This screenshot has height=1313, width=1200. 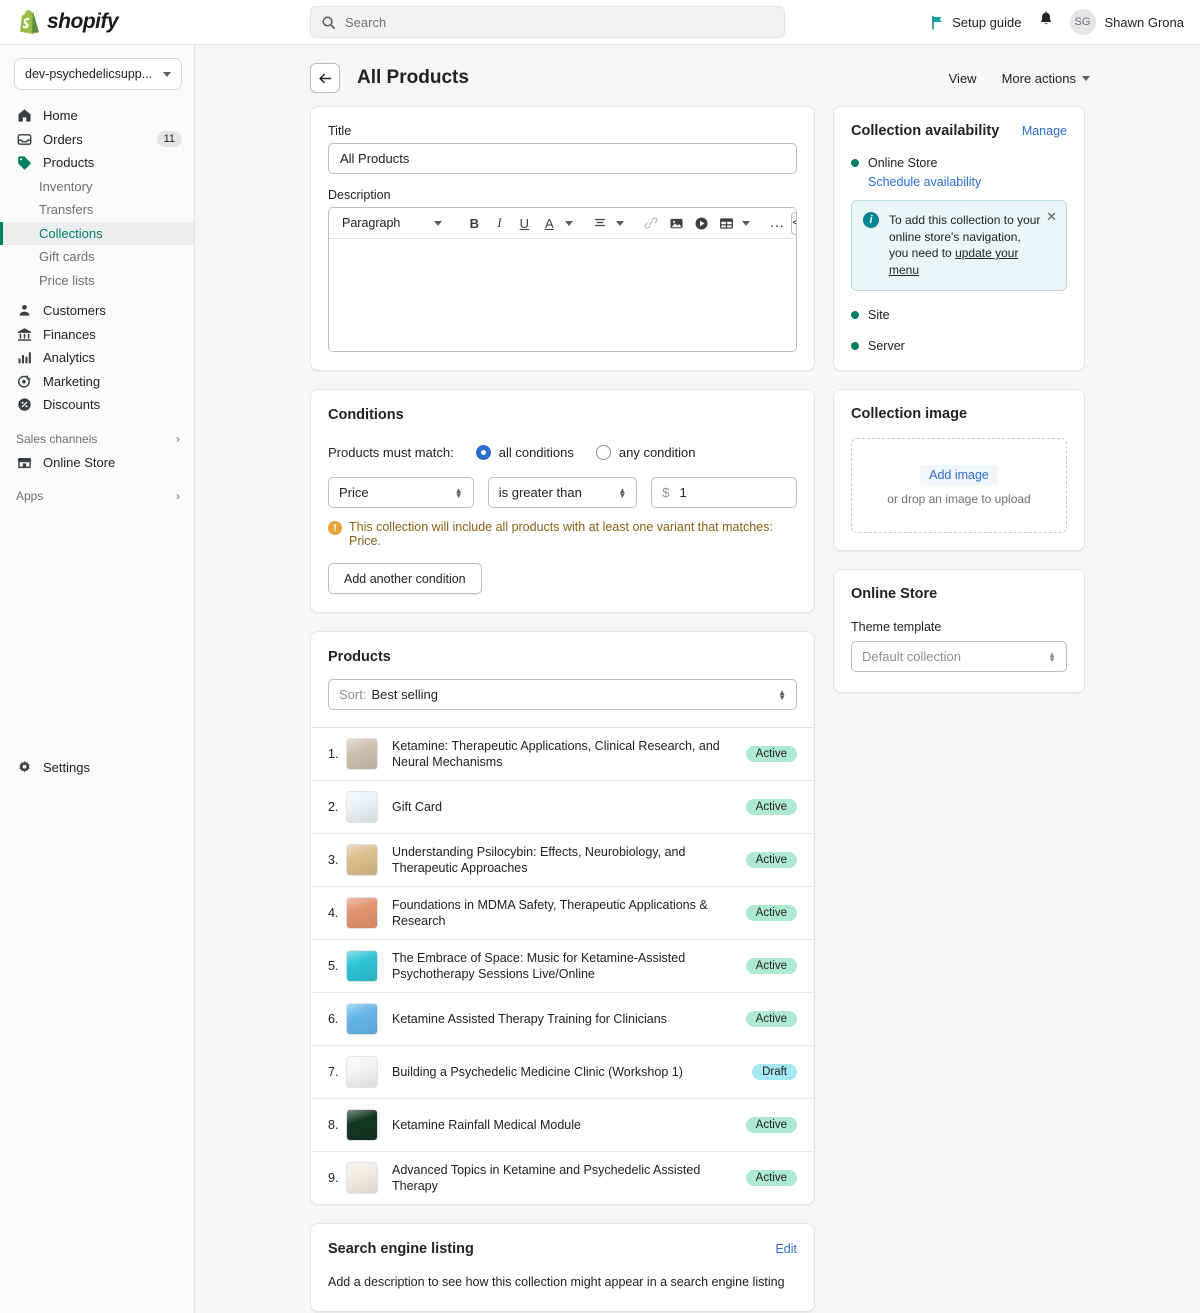 I want to click on products-tag-icon, so click(x=24, y=162).